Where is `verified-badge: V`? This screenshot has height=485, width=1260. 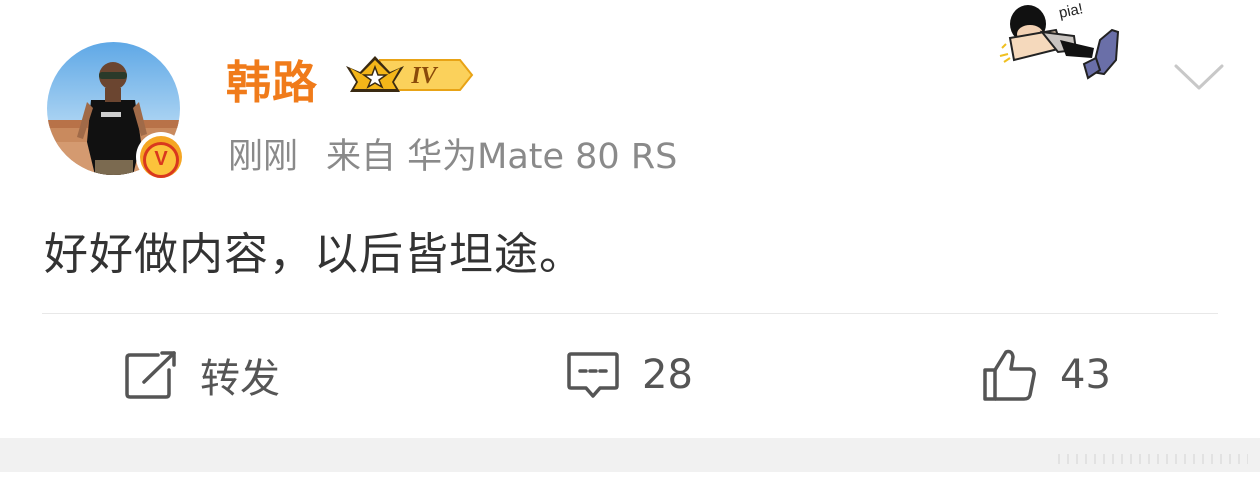 verified-badge: V is located at coordinates (161, 157).